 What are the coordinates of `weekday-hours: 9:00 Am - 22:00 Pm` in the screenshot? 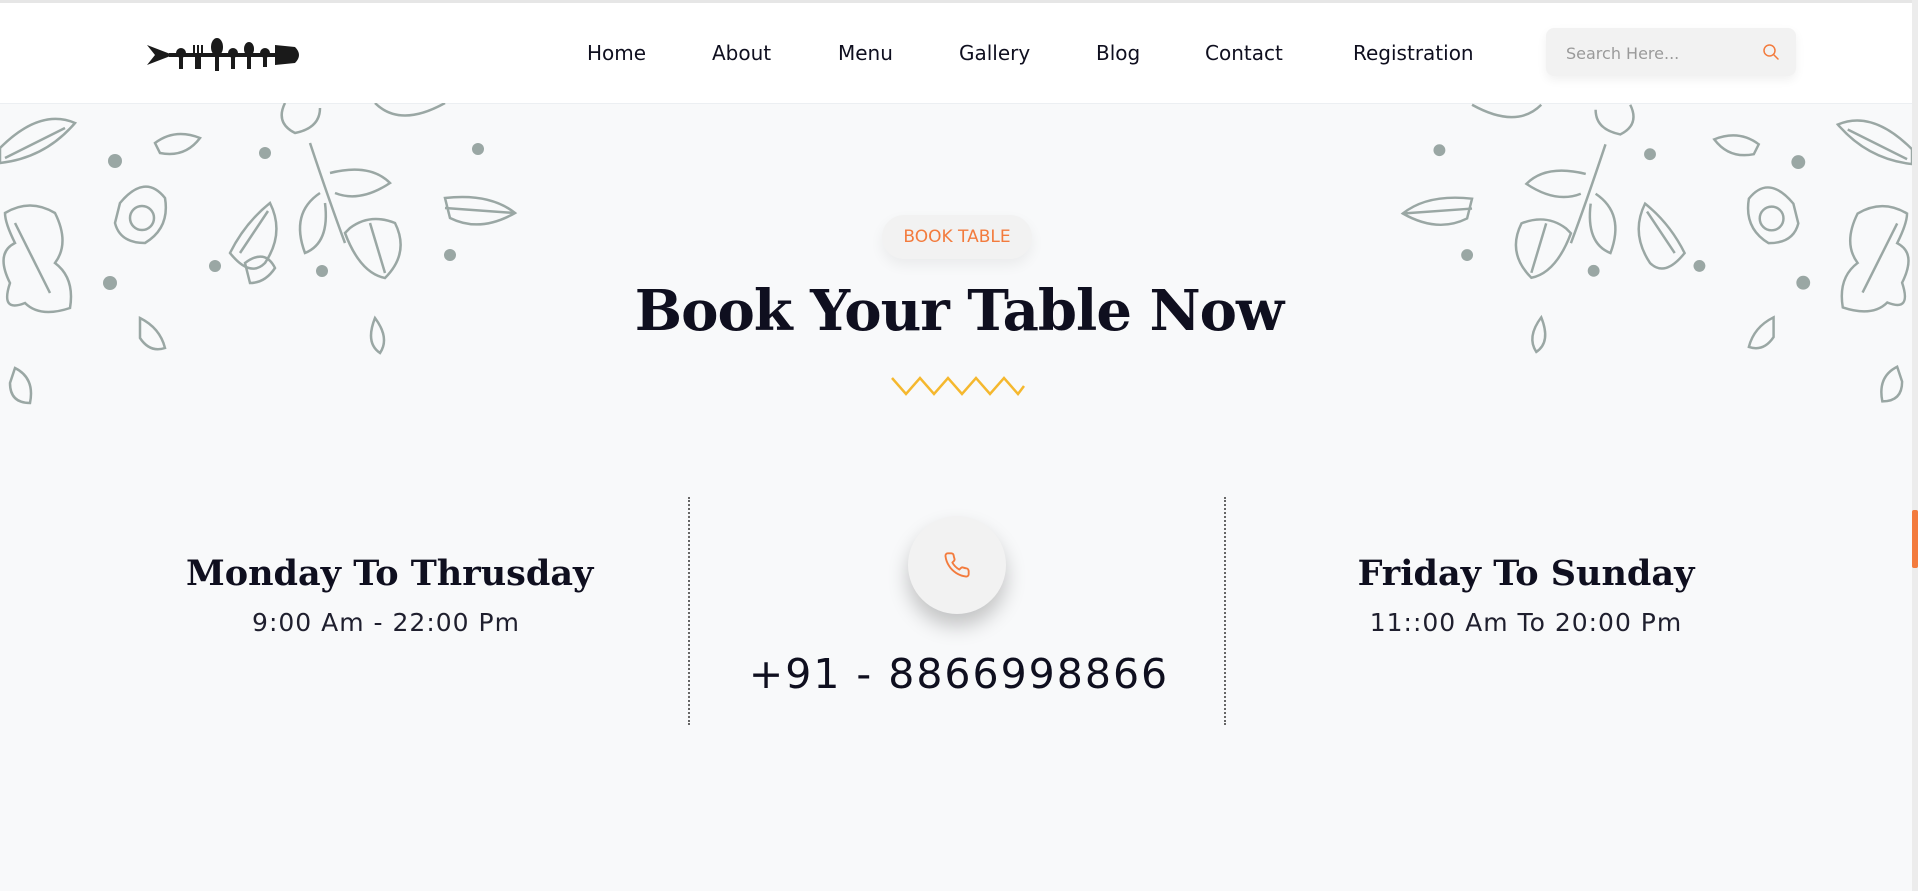 It's located at (386, 622).